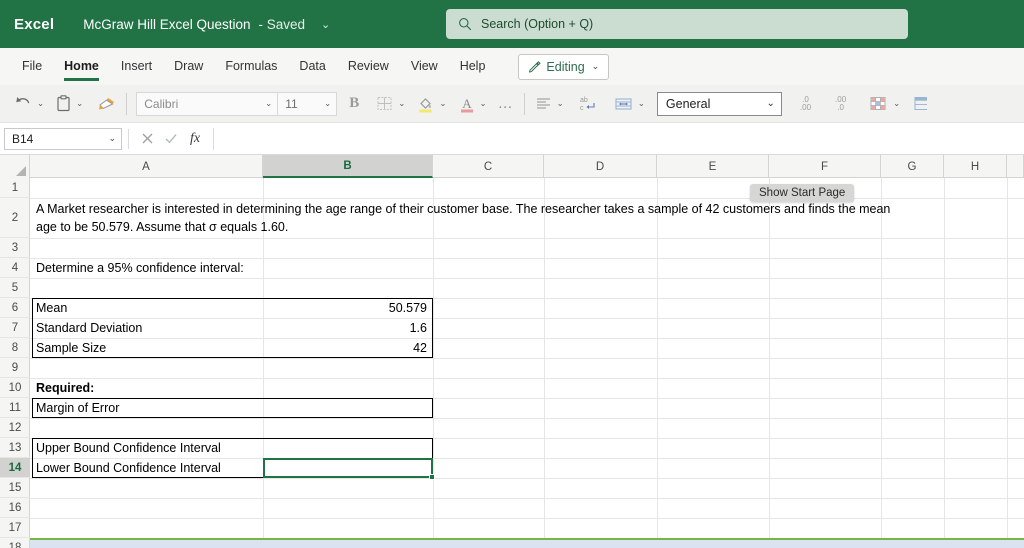 This screenshot has width=1024, height=548. I want to click on column-header-h: H, so click(975, 166).